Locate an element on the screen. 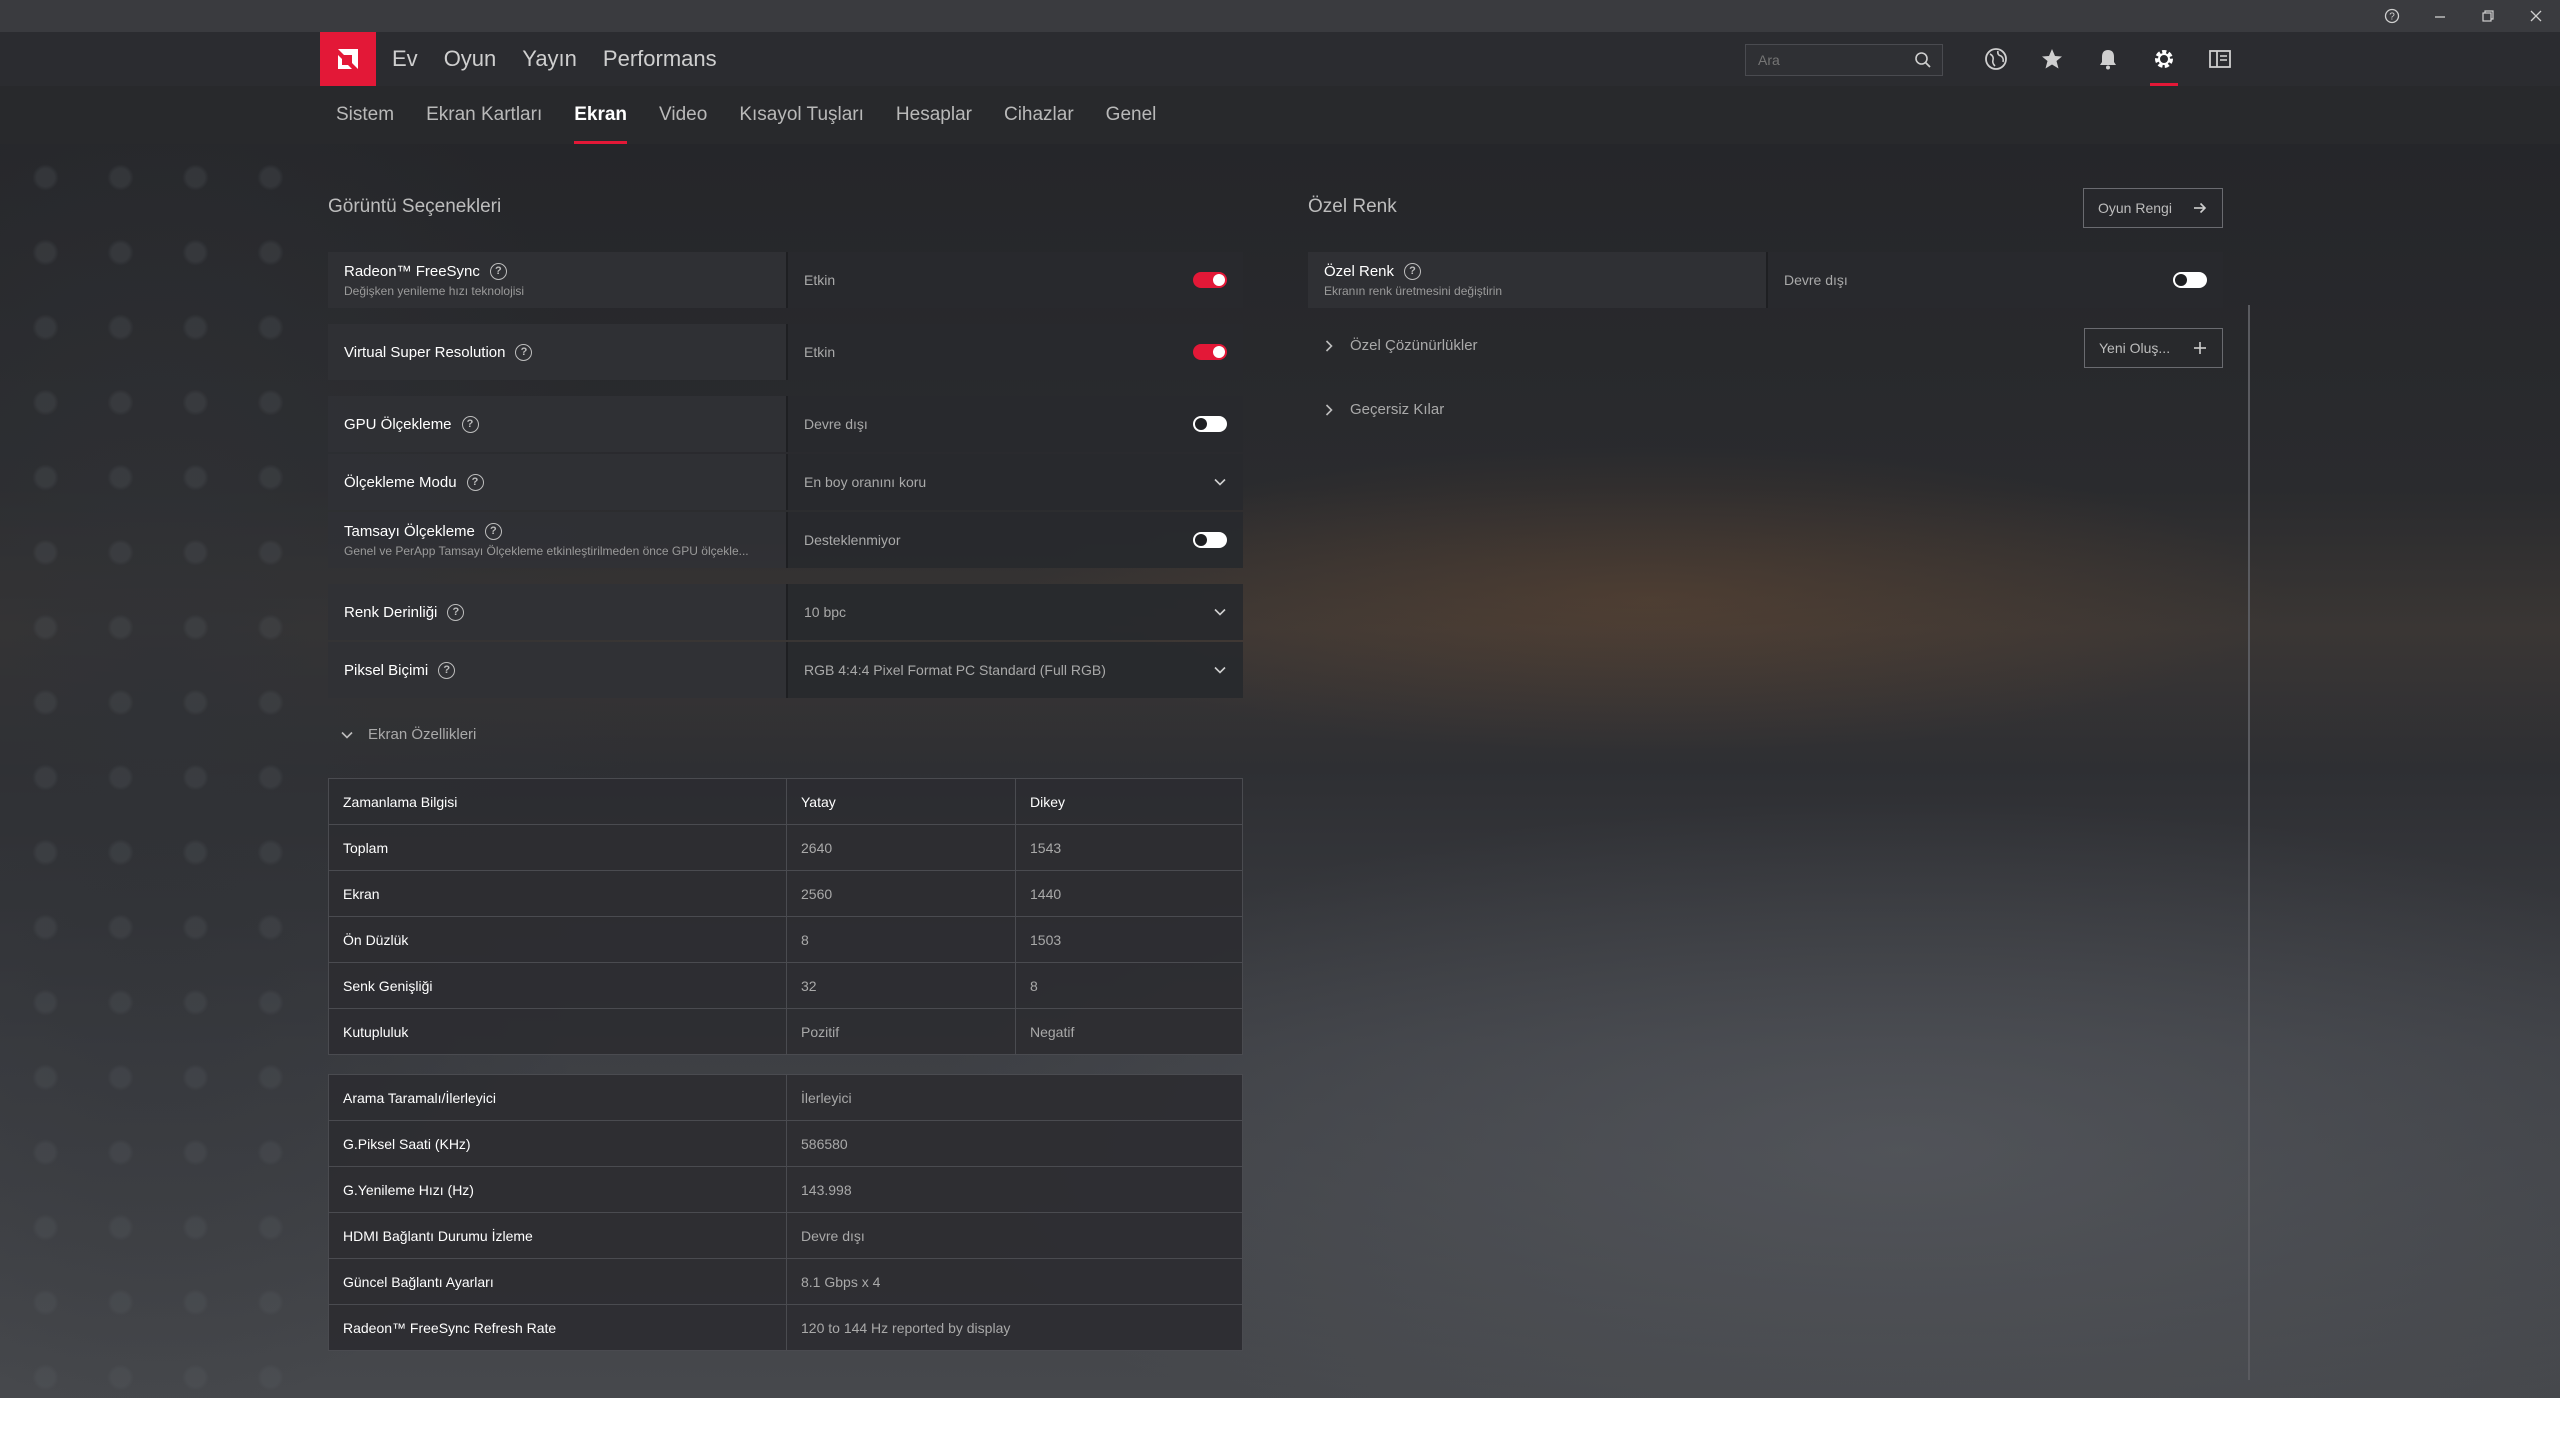  scaling-mode-setting: Ölçekleme Modu? En boy oranını koru is located at coordinates (785, 482).